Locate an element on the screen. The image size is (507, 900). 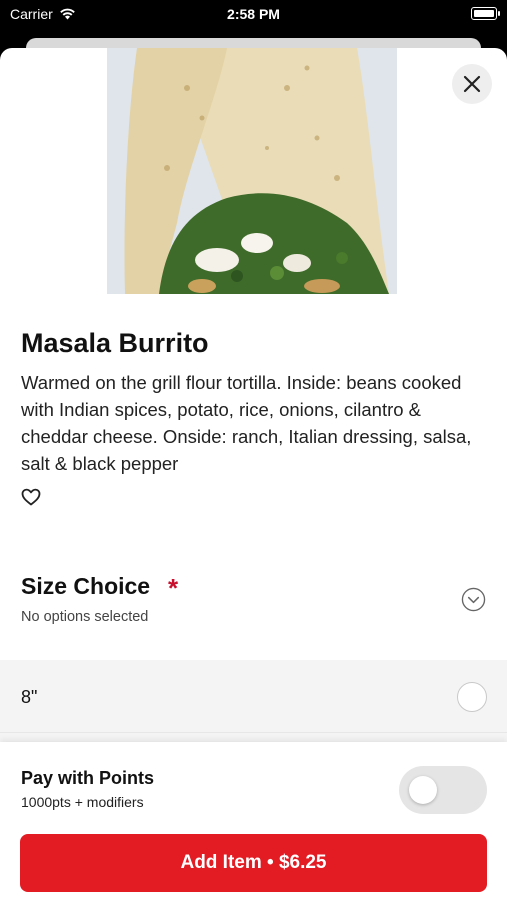
toggle-knob is located at coordinates (423, 790).